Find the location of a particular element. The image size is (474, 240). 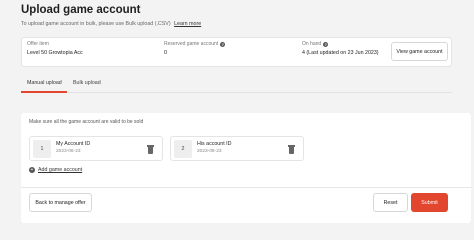

offer-item-block: Offer item Level 50 Growtopia Acc is located at coordinates (55, 48).